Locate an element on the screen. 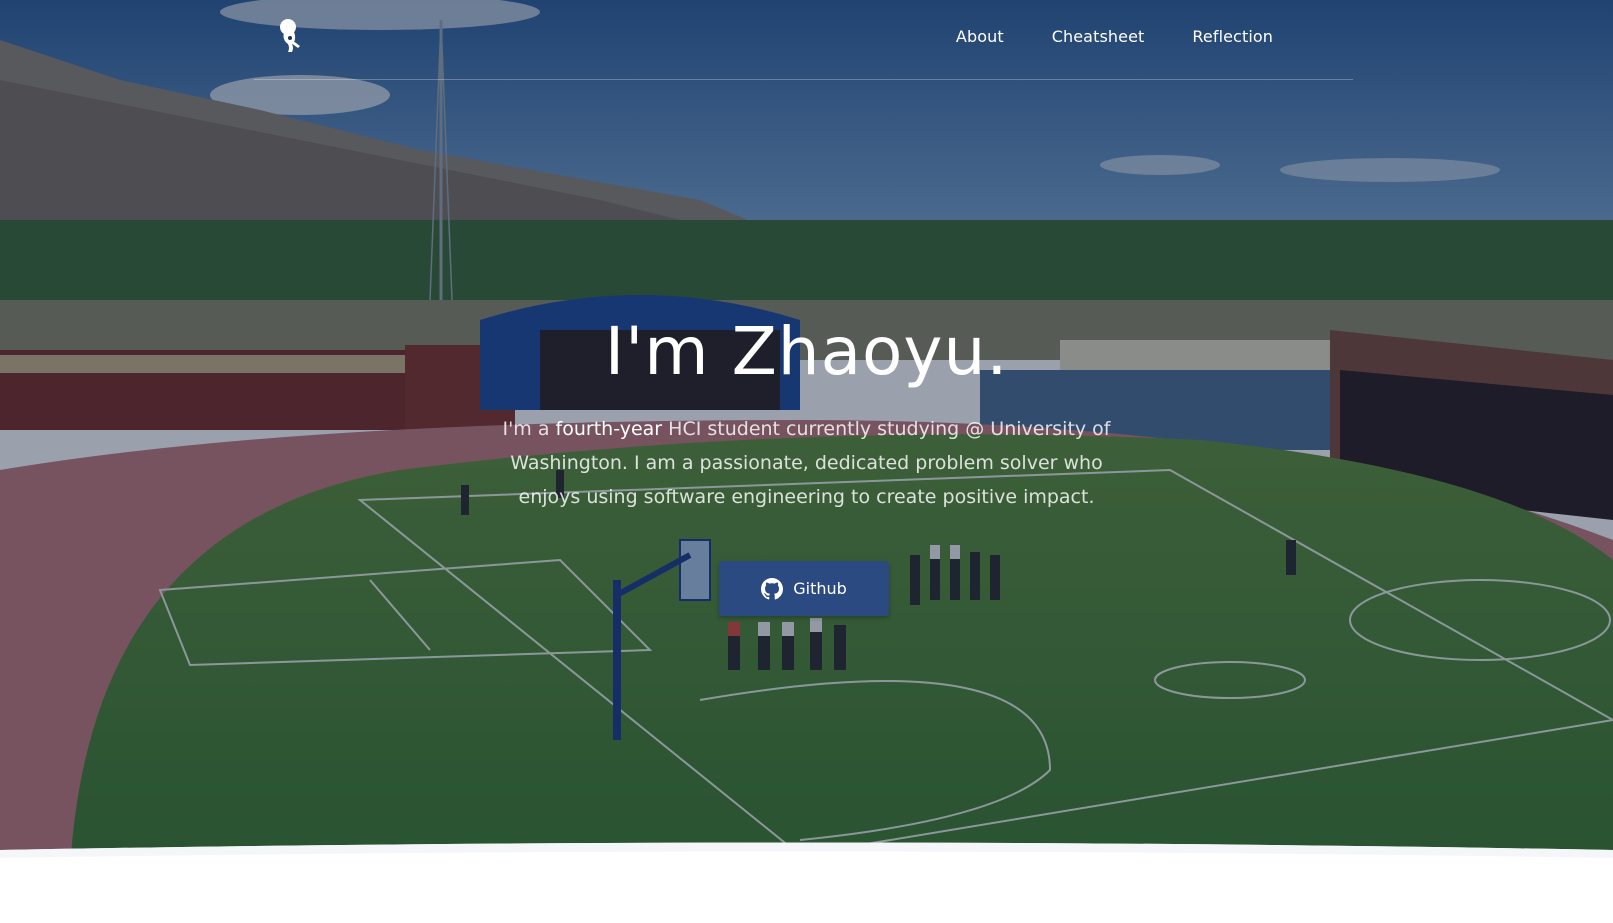 This screenshot has height=923, width=1613. intro-prefix: I'm a is located at coordinates (529, 429).